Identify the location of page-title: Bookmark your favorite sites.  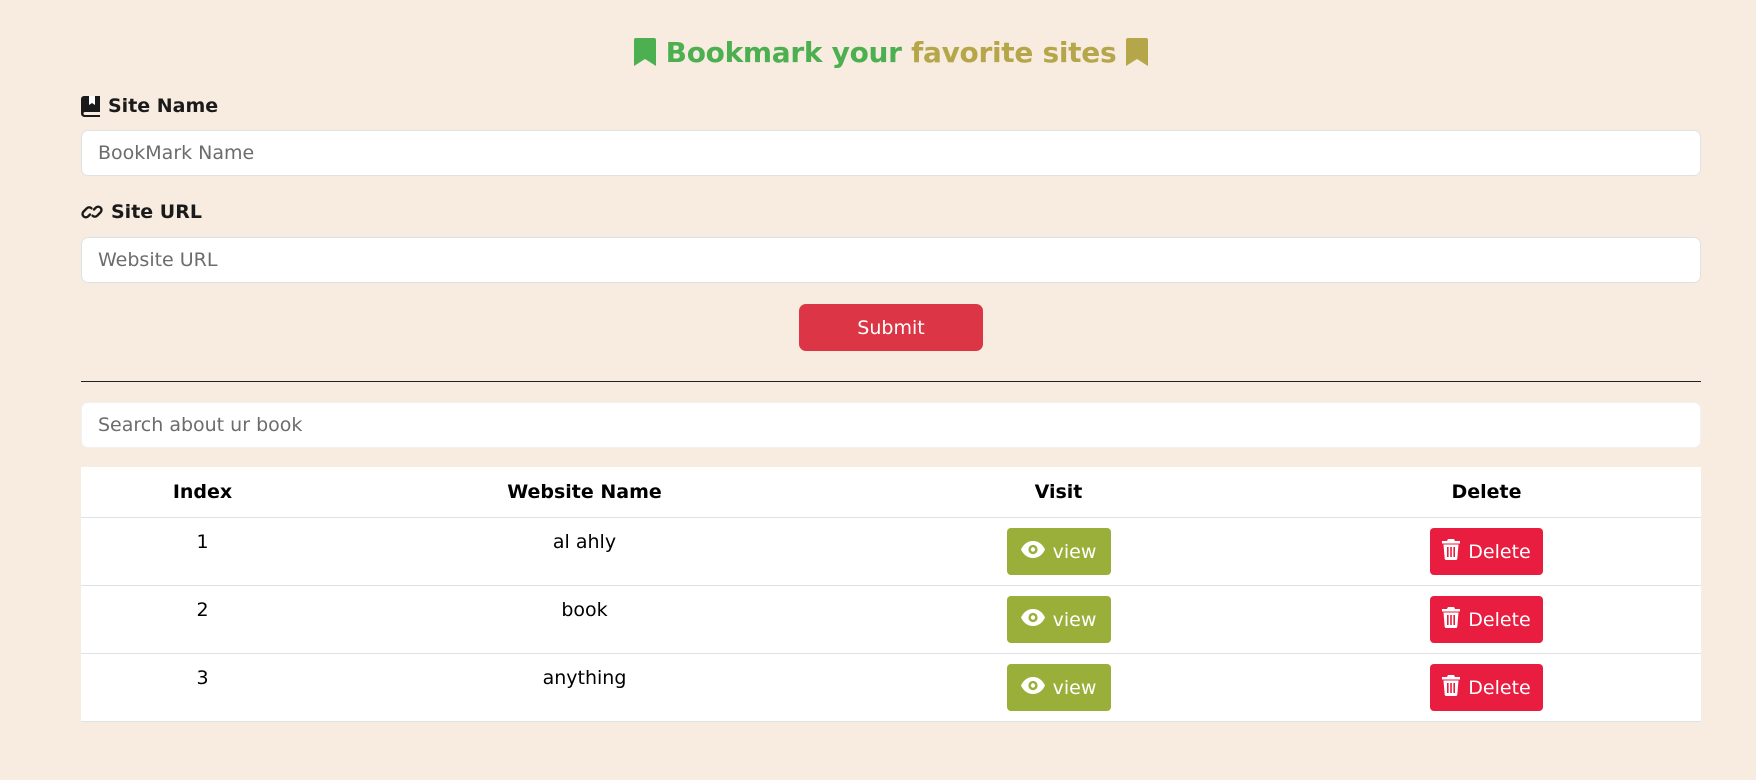
(891, 53).